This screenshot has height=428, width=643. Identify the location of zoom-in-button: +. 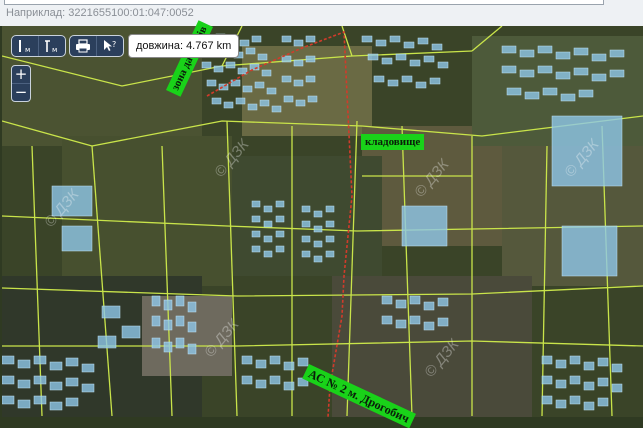
(21, 74).